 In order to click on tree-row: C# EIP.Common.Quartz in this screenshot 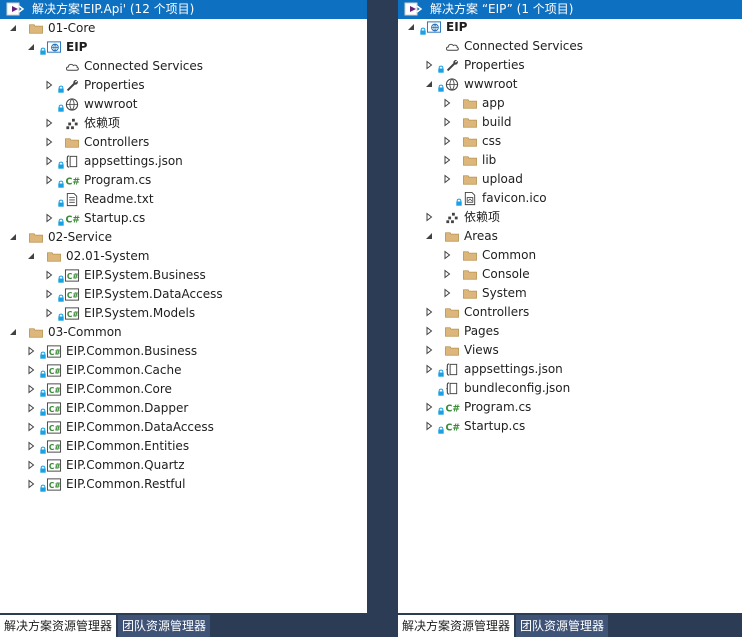, I will do `click(183, 465)`.